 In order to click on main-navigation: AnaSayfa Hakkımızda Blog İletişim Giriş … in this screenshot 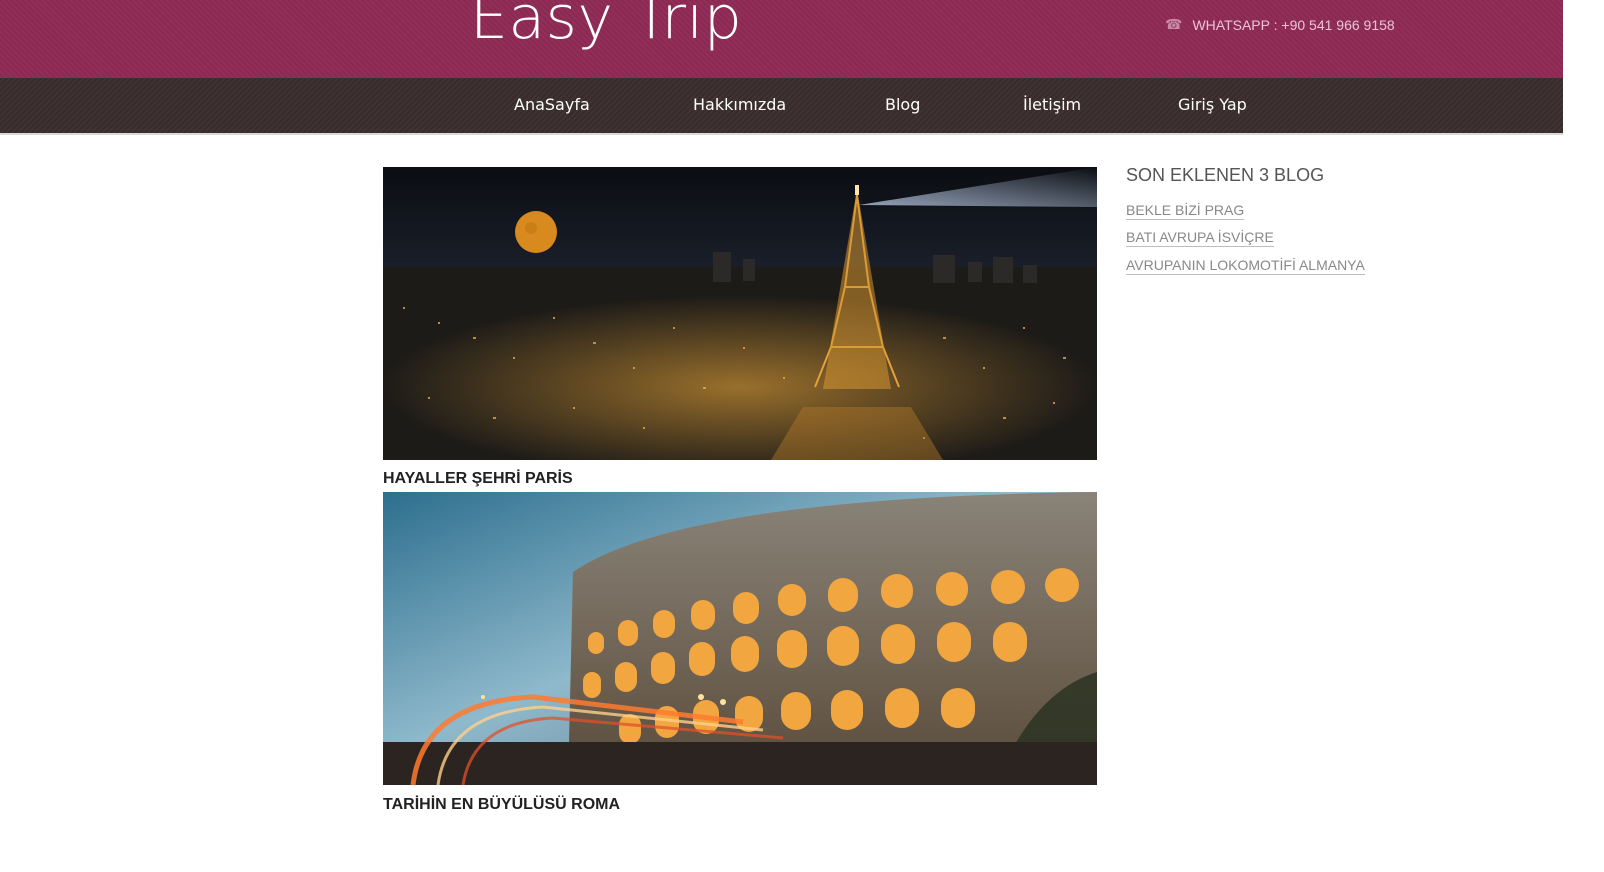, I will do `click(781, 106)`.